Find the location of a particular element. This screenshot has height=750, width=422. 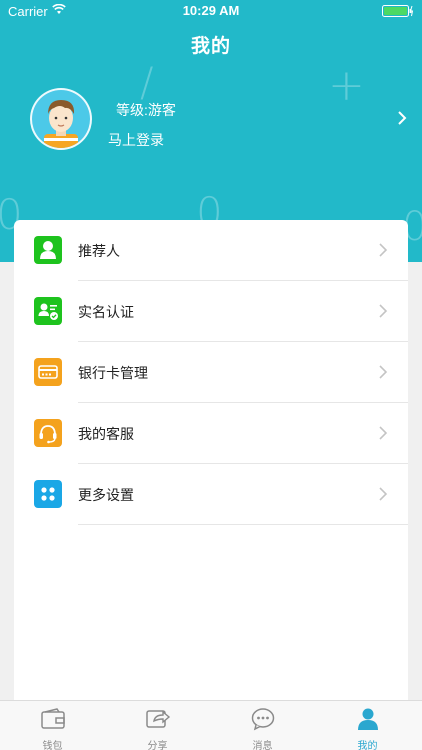

share-icon is located at coordinates (158, 719).